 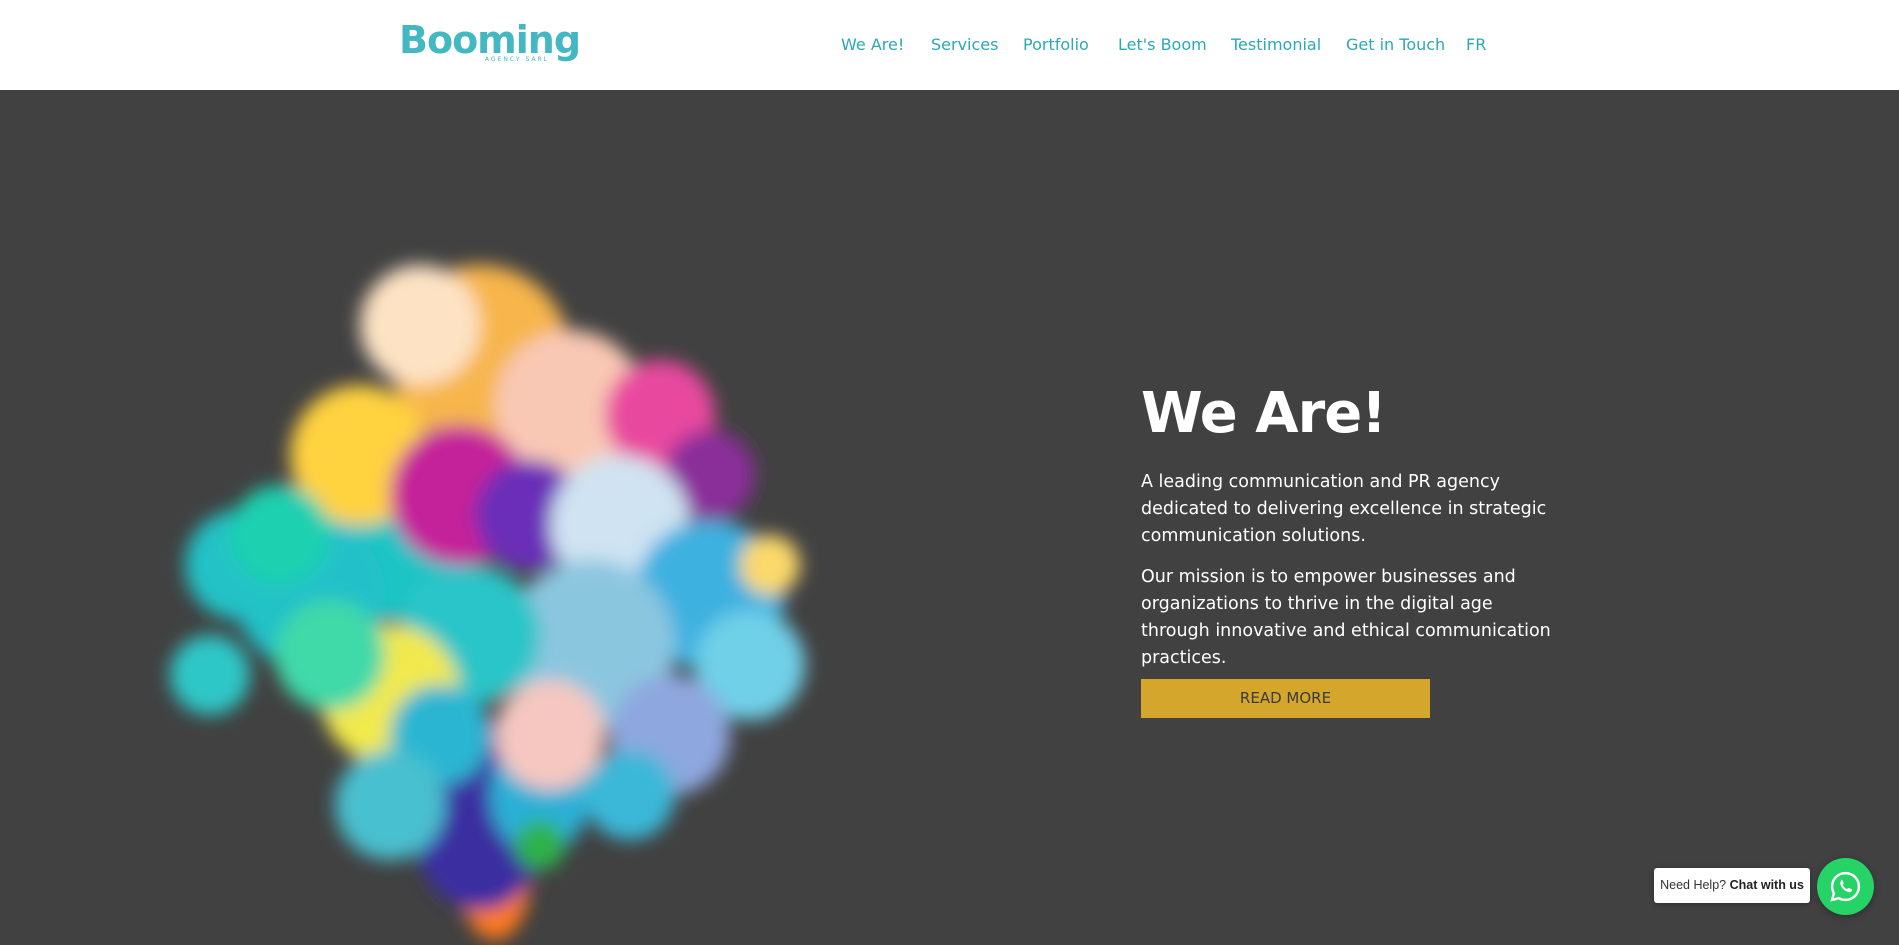 What do you see at coordinates (1693, 885) in the screenshot?
I see `help-prefix: Need Help?` at bounding box center [1693, 885].